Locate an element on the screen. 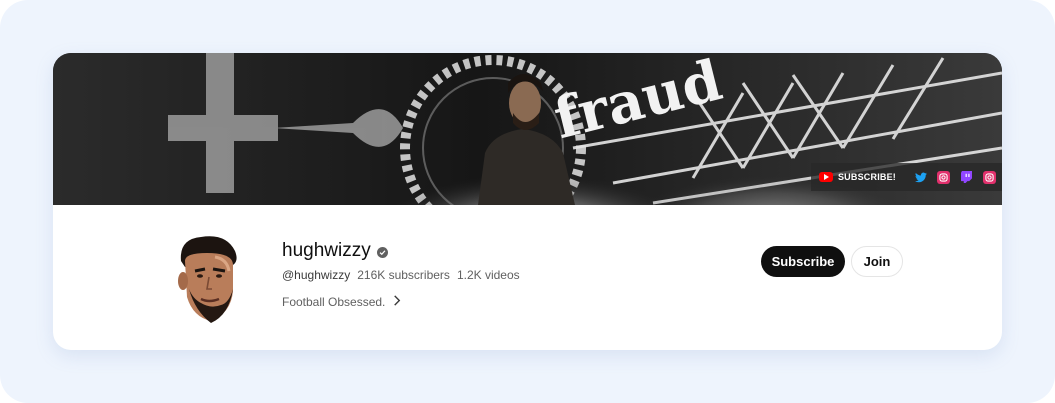  channel-avatar is located at coordinates (209, 281).